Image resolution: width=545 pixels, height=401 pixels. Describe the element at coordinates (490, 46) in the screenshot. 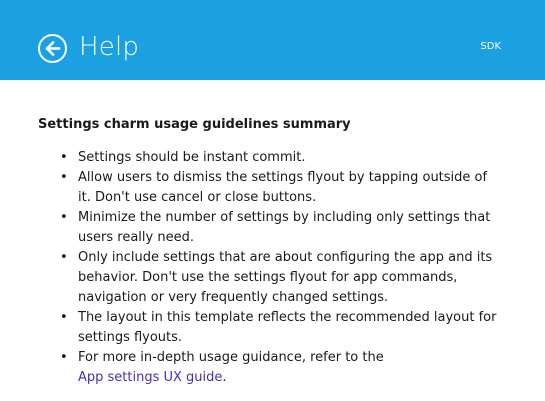

I see `sdk-badge: SDK` at that location.